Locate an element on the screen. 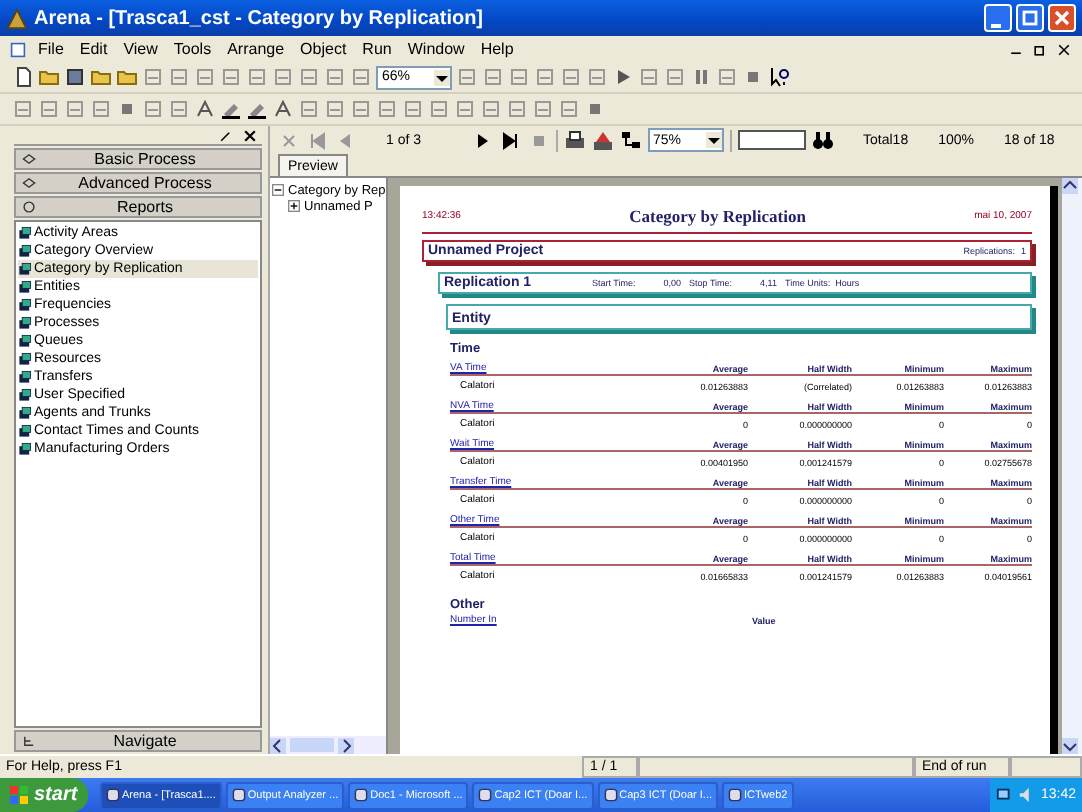 The image size is (1082, 812). stop-icon is located at coordinates (753, 77).